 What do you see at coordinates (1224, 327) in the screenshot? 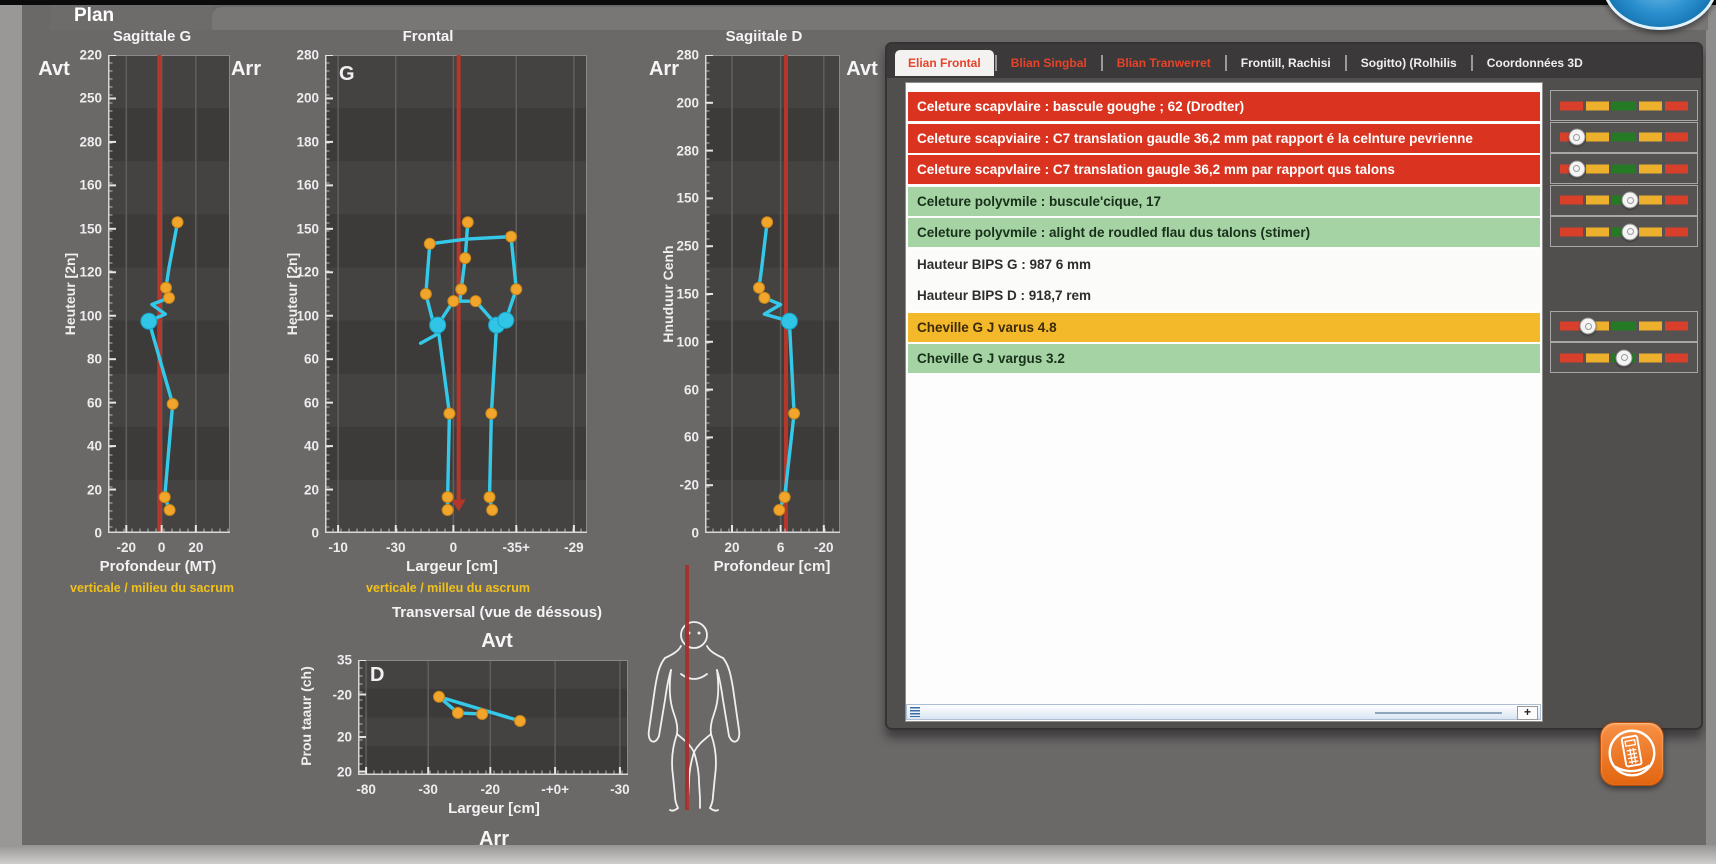
I see `result-row: Cheville G J varus 4.8` at bounding box center [1224, 327].